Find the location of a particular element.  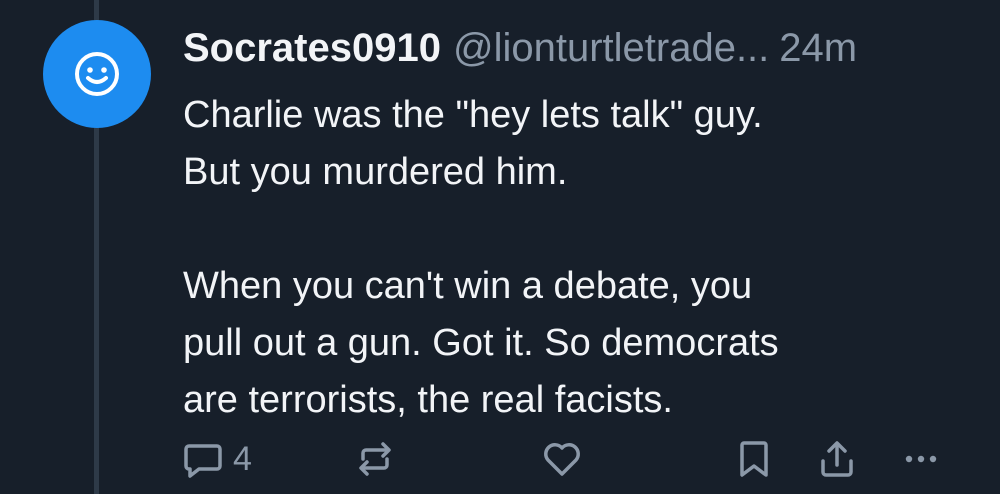

action-bar: 4 is located at coordinates (573, 459).